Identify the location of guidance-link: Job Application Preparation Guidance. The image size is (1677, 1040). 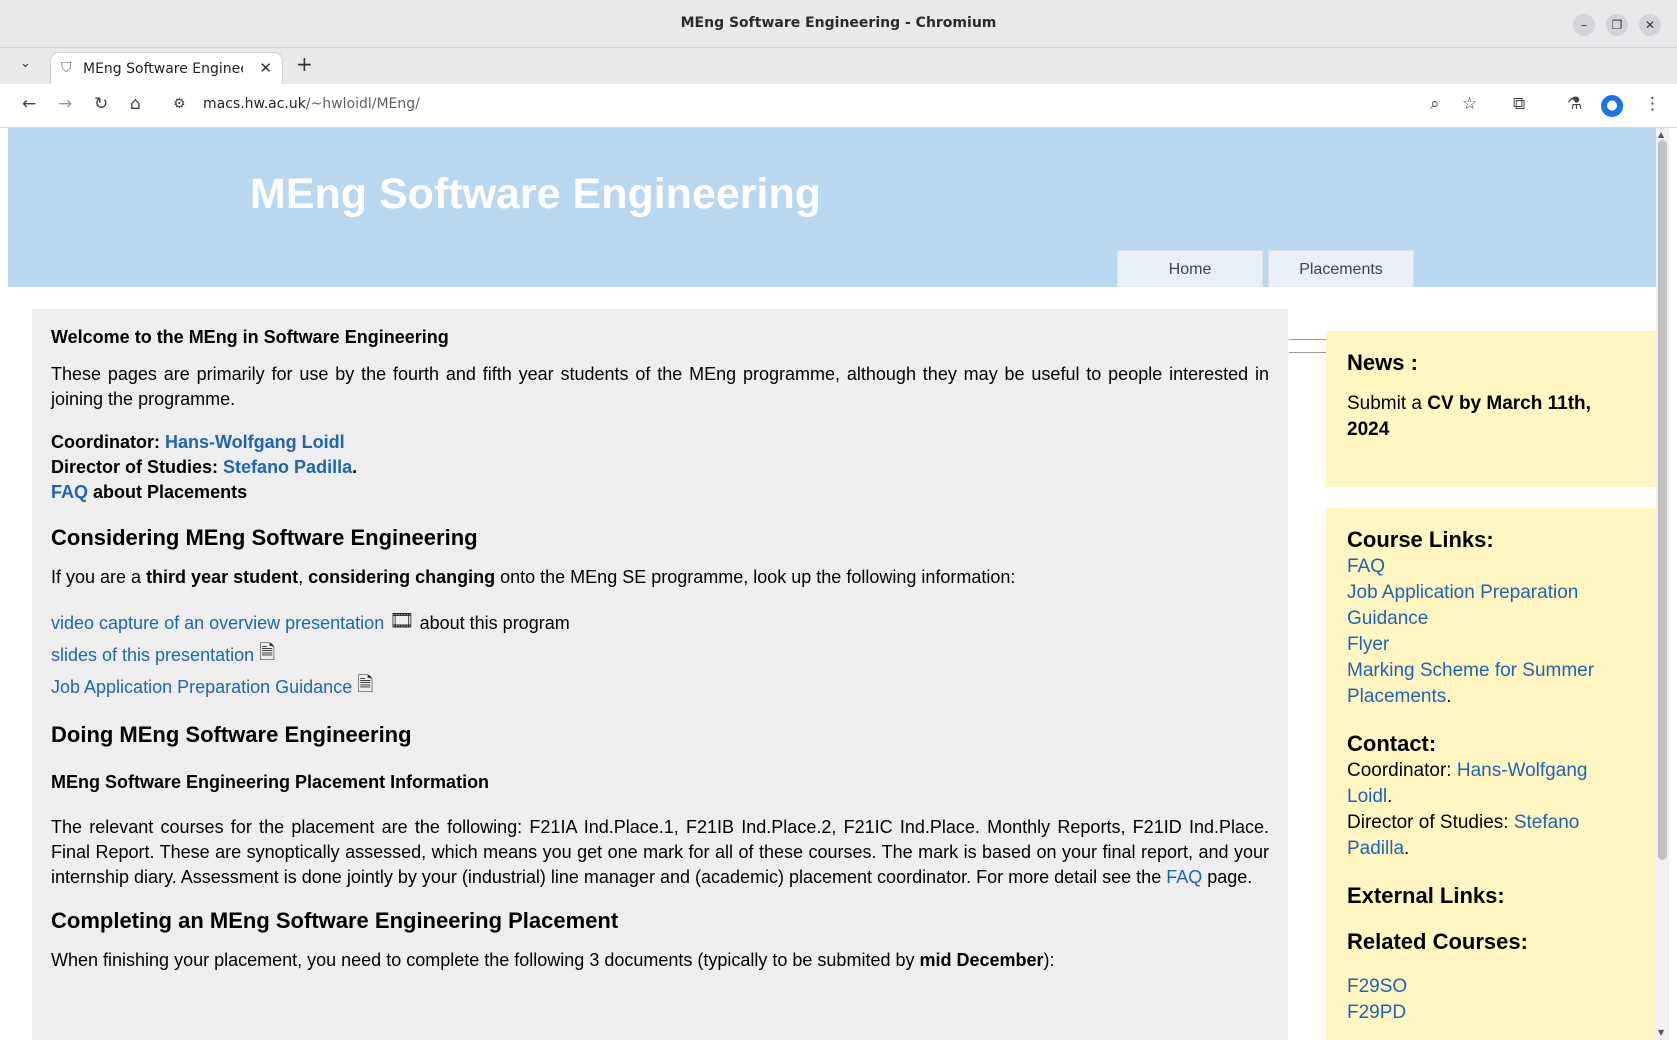
(201, 687).